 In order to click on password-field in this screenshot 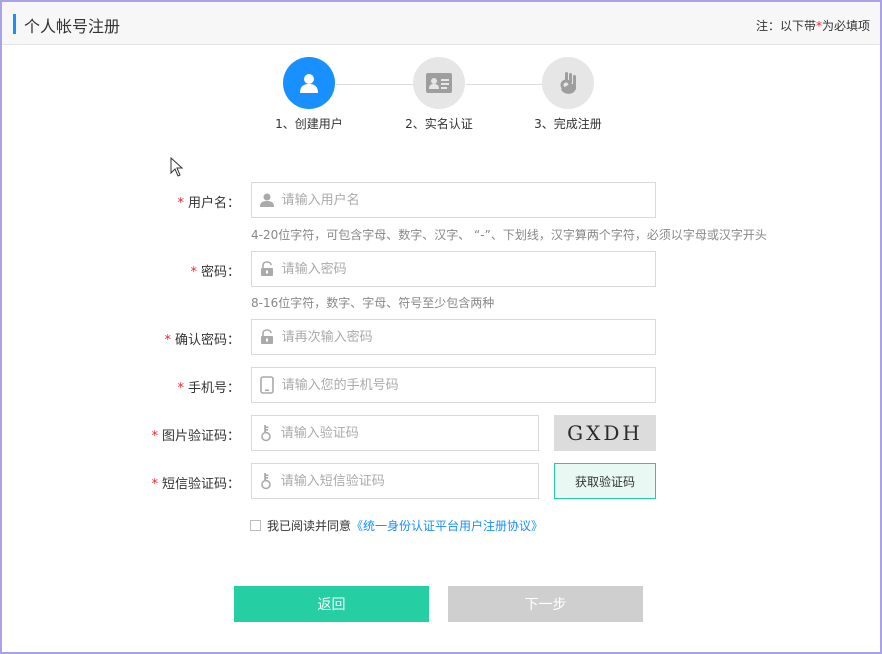, I will do `click(453, 269)`.